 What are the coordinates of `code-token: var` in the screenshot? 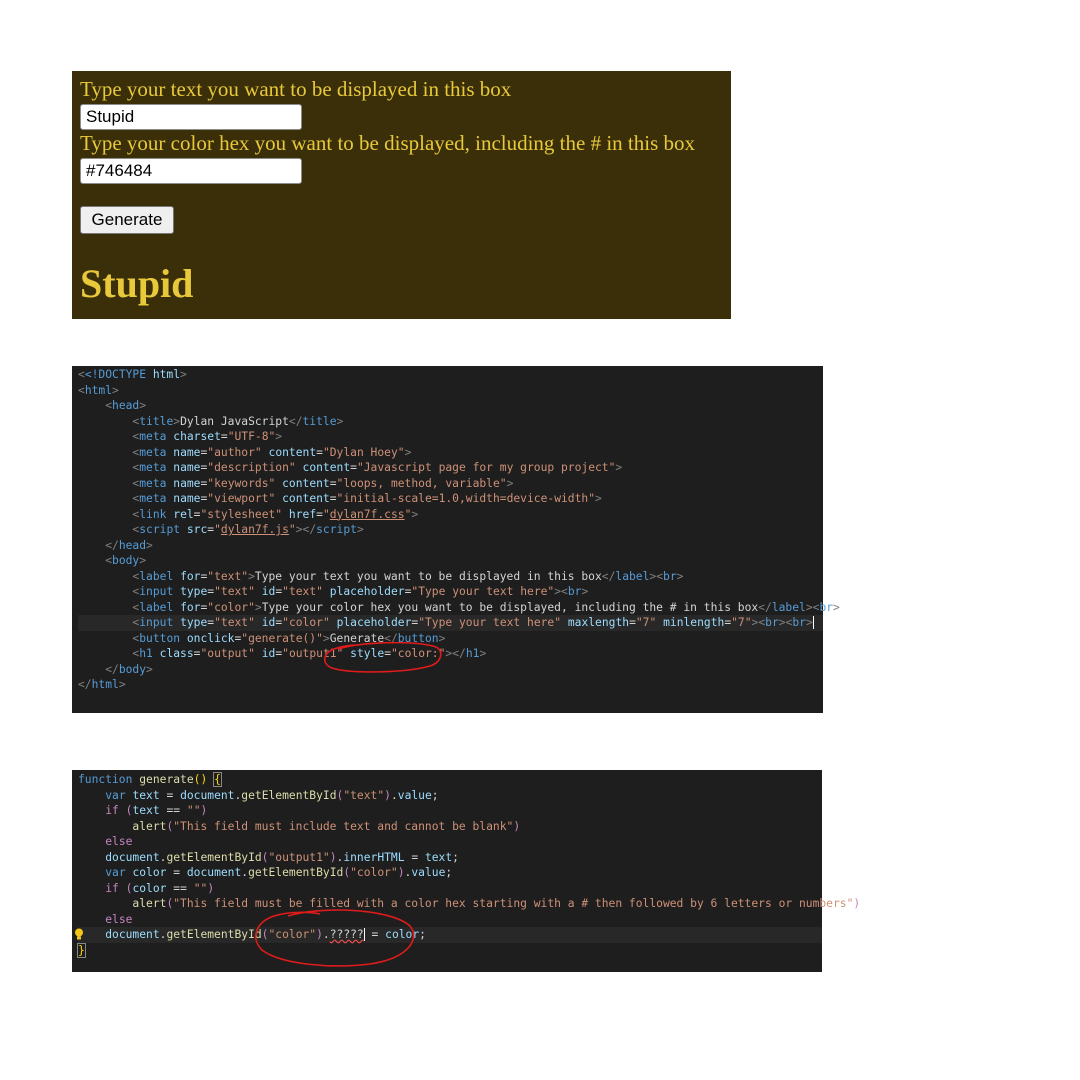 It's located at (115, 872).